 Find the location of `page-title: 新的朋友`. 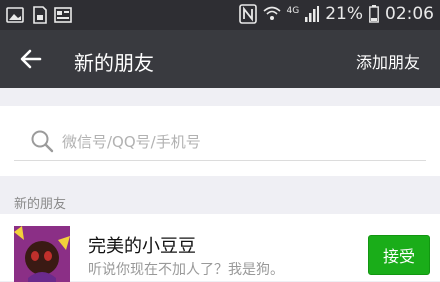

page-title: 新的朋友 is located at coordinates (114, 63).